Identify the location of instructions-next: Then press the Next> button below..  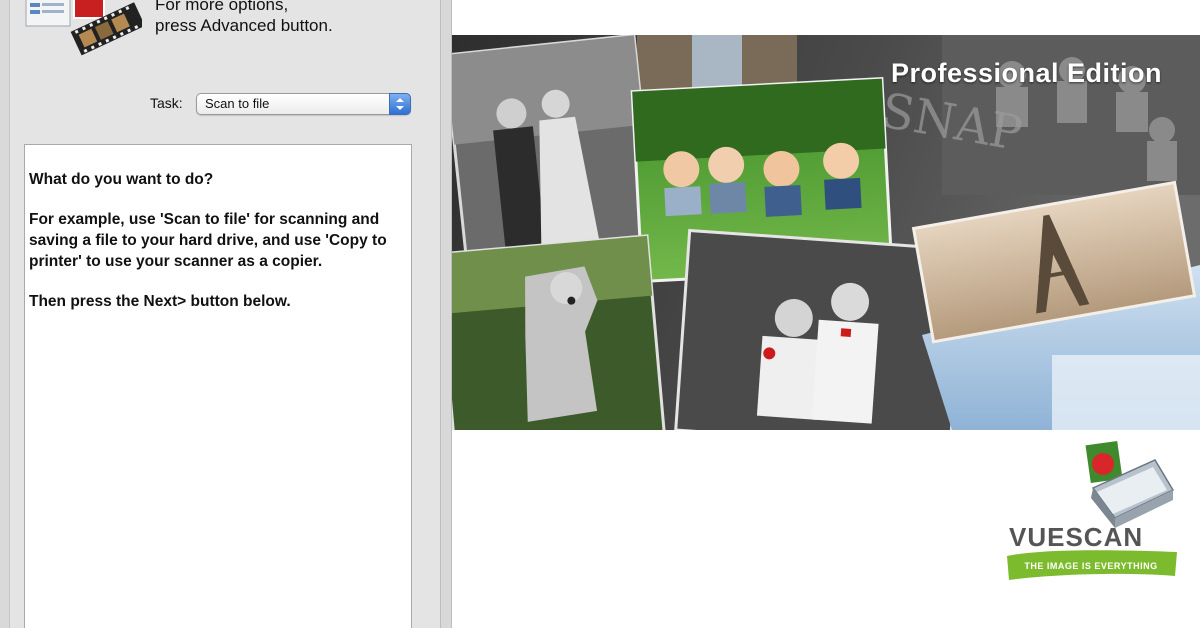
(160, 301).